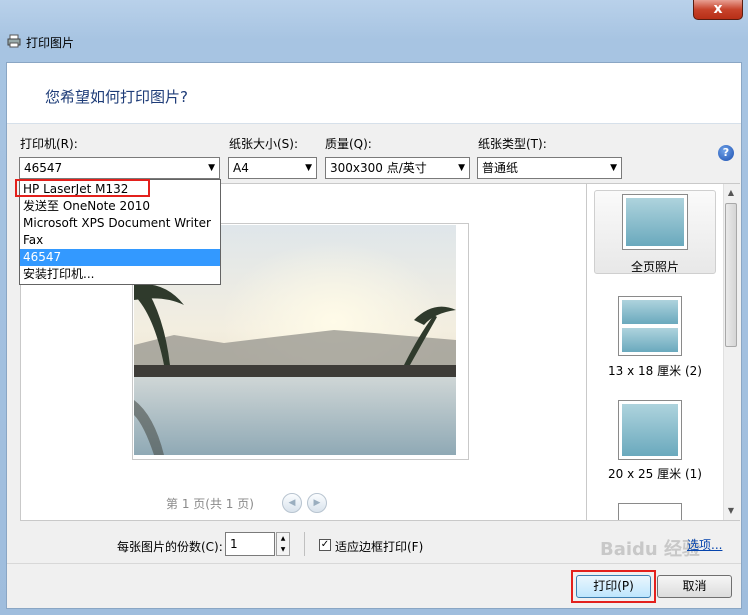  I want to click on fit-frame-label: 适应边框打印(F), so click(379, 547).